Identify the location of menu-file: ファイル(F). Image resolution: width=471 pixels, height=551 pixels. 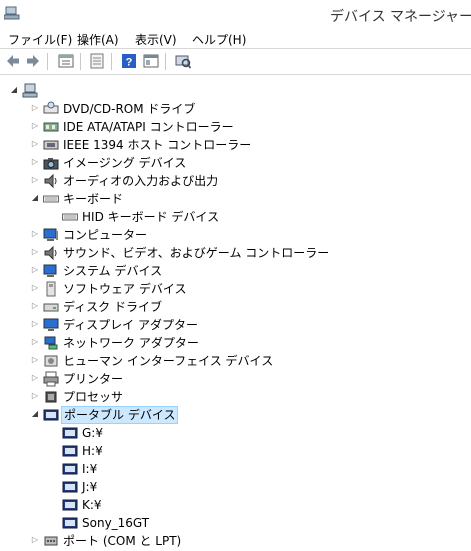
(40, 39).